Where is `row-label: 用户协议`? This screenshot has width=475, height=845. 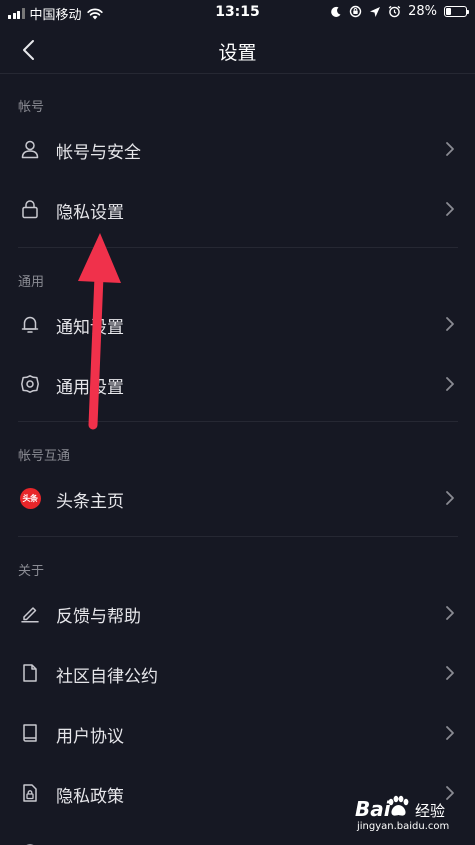
row-label: 用户协议 is located at coordinates (90, 737).